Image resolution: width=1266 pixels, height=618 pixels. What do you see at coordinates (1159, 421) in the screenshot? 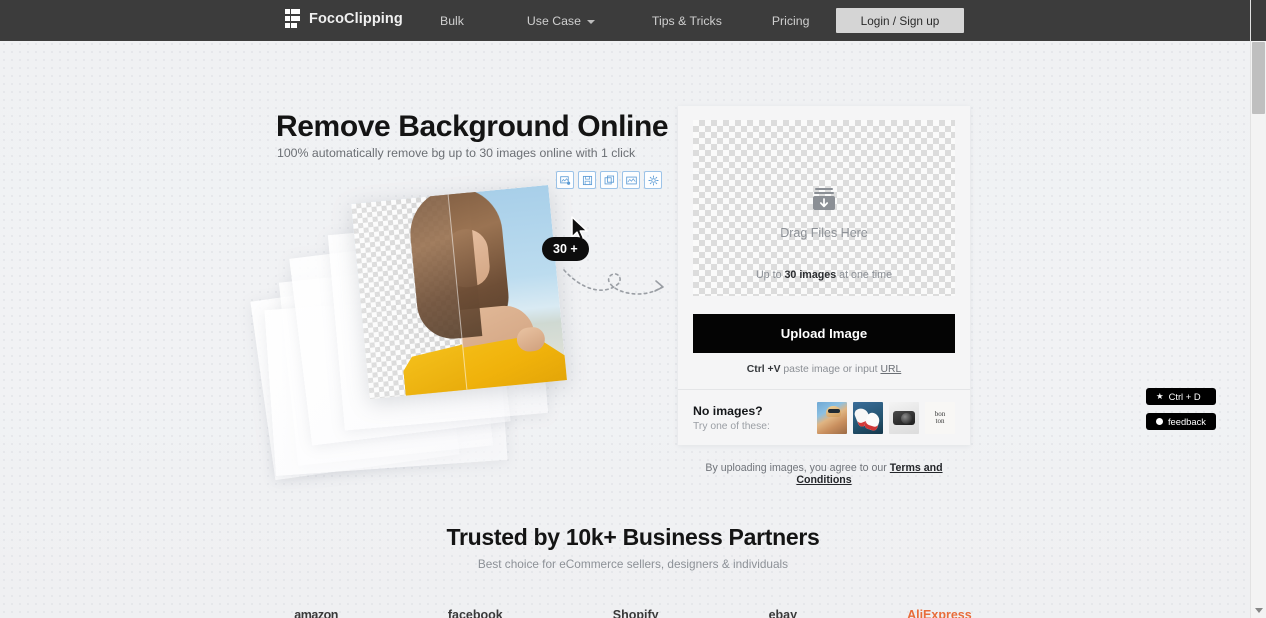
I see `dot-icon` at bounding box center [1159, 421].